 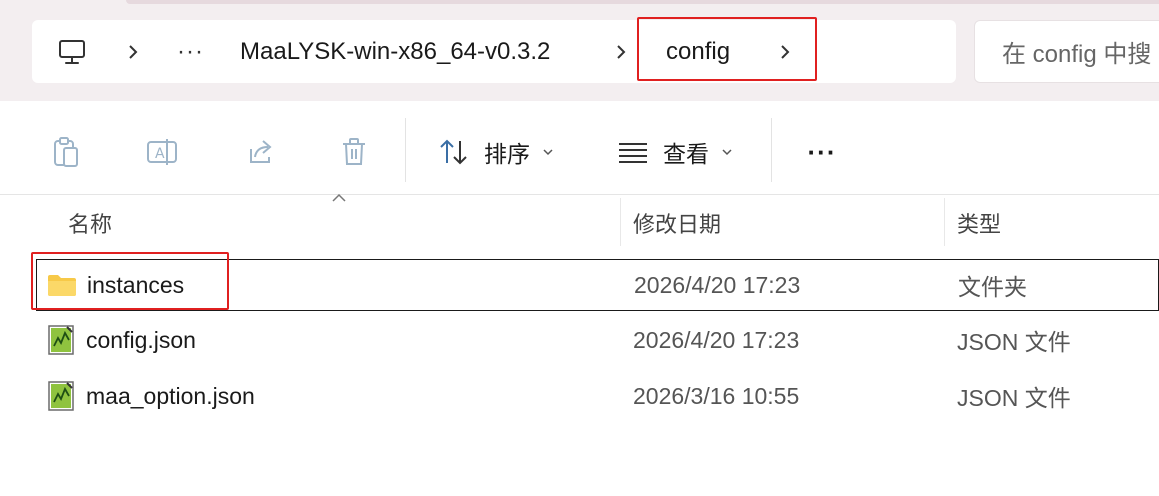 I want to click on sort-button: 排序, so click(x=496, y=152).